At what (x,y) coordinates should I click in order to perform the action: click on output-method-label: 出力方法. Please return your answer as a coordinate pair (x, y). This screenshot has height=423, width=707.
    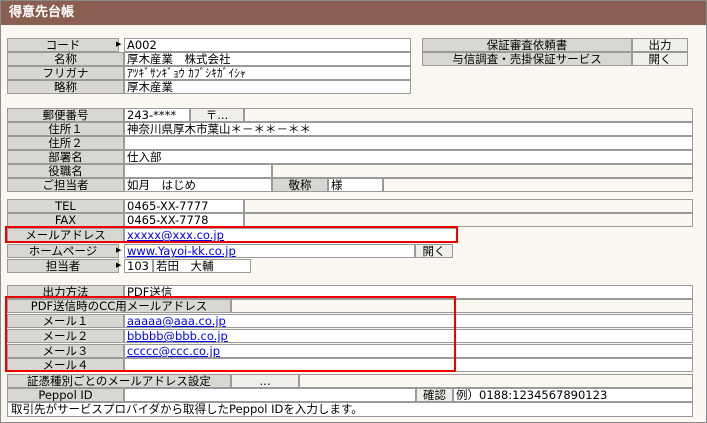
    Looking at the image, I should click on (65, 292).